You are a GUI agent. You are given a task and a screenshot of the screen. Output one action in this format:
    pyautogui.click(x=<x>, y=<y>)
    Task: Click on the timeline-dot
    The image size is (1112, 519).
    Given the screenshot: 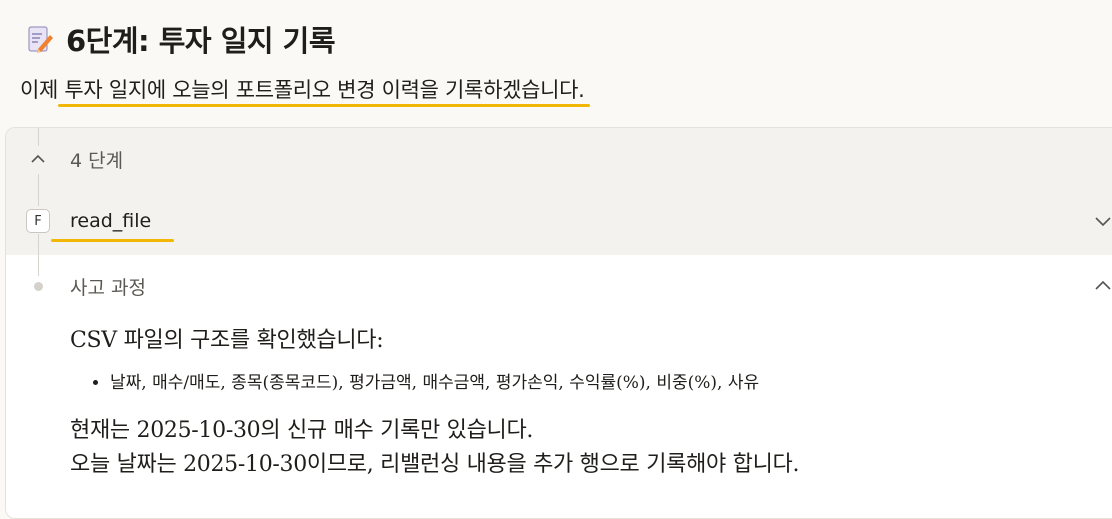 What is the action you would take?
    pyautogui.click(x=38, y=286)
    